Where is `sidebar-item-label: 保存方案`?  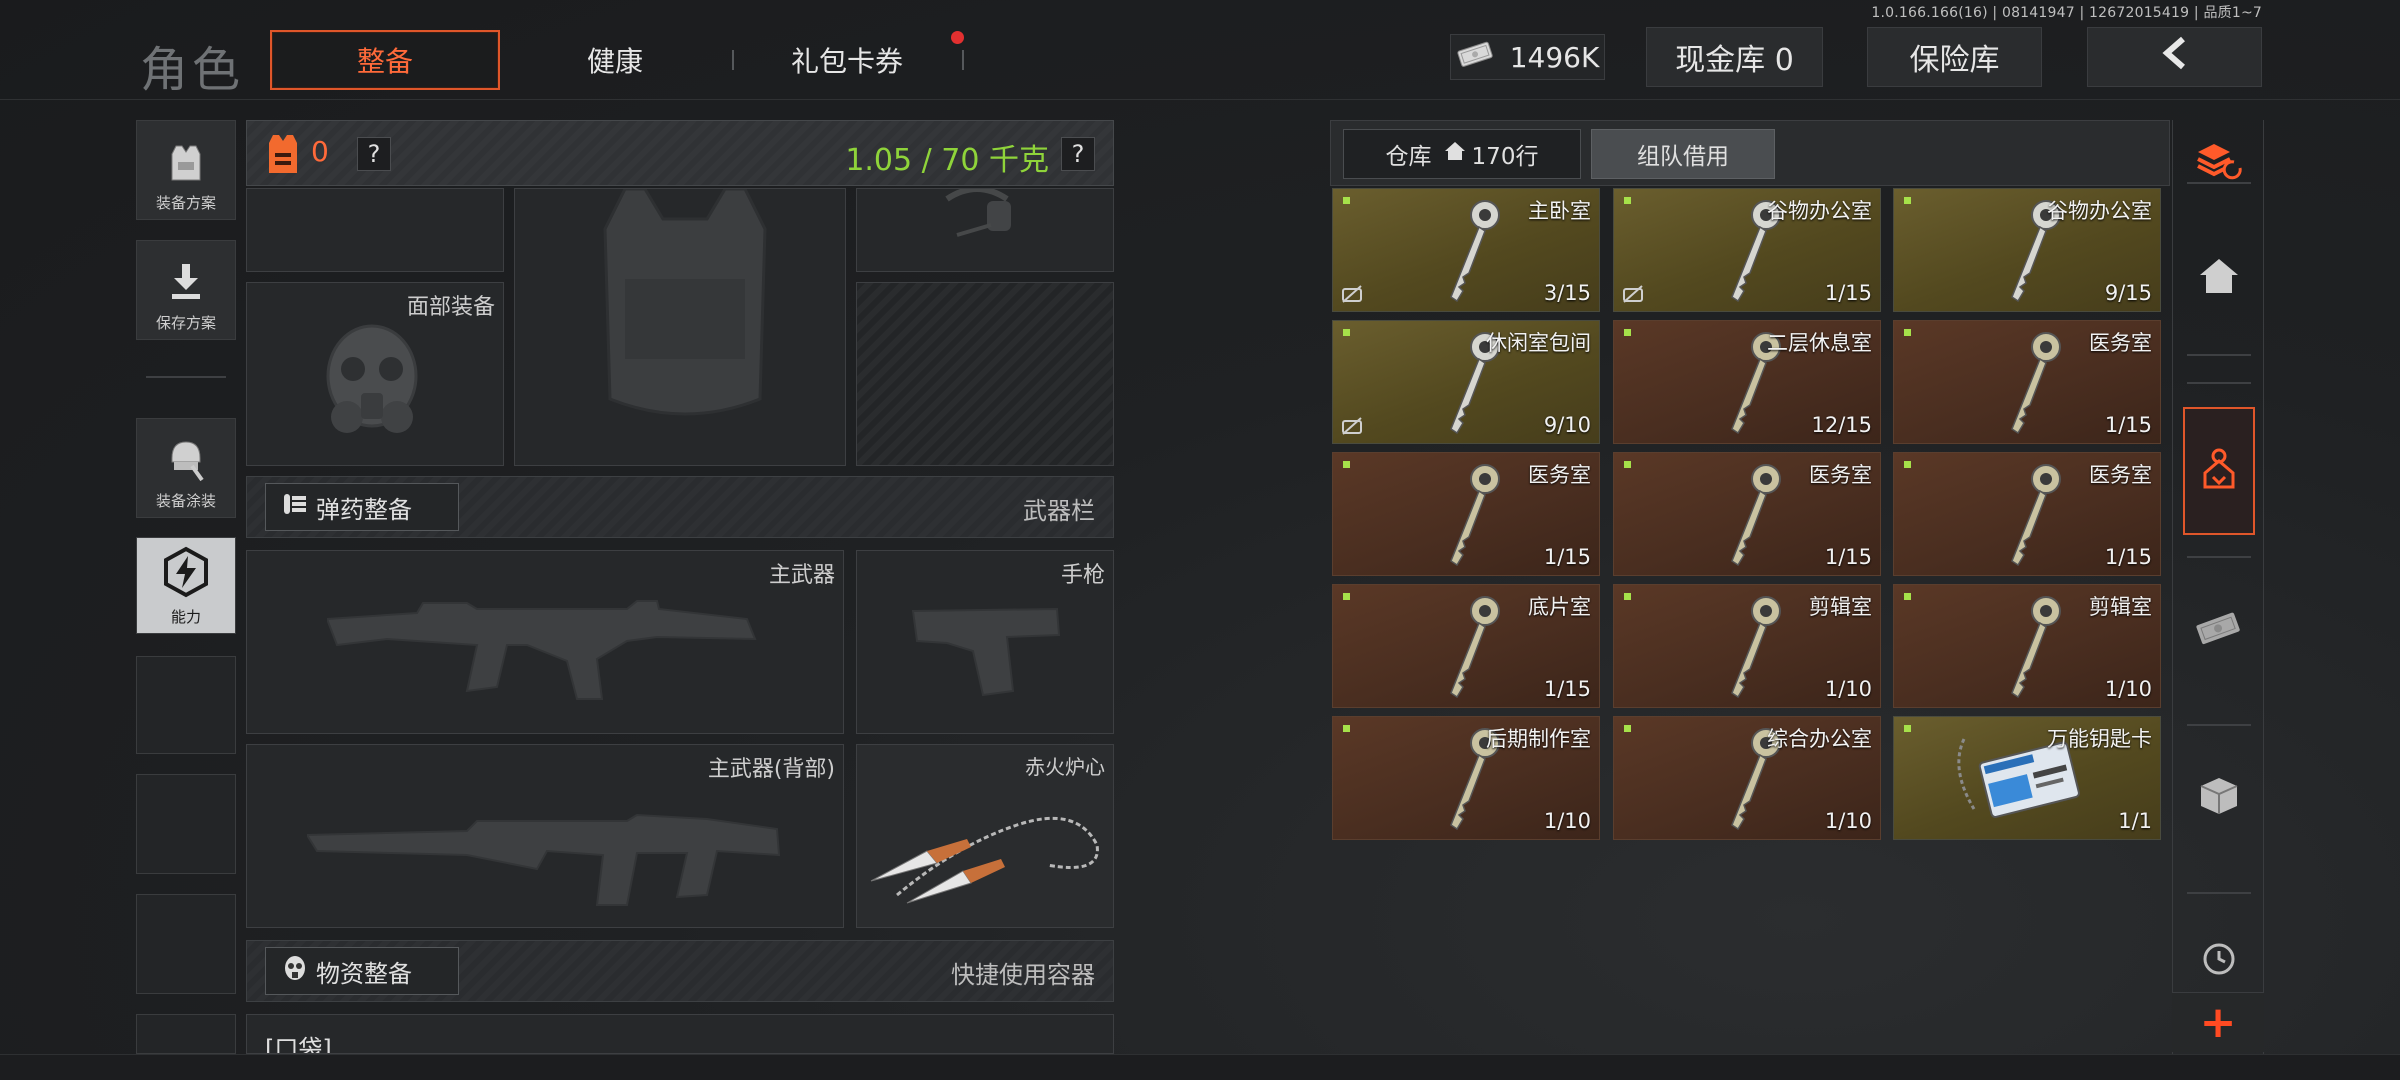 sidebar-item-label: 保存方案 is located at coordinates (185, 323).